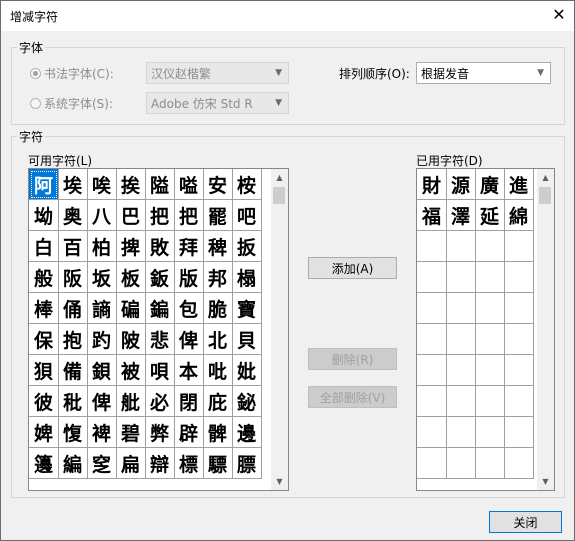 Image resolution: width=575 pixels, height=541 pixels. Describe the element at coordinates (189, 432) in the screenshot. I see `available-char-cell: 辟` at that location.